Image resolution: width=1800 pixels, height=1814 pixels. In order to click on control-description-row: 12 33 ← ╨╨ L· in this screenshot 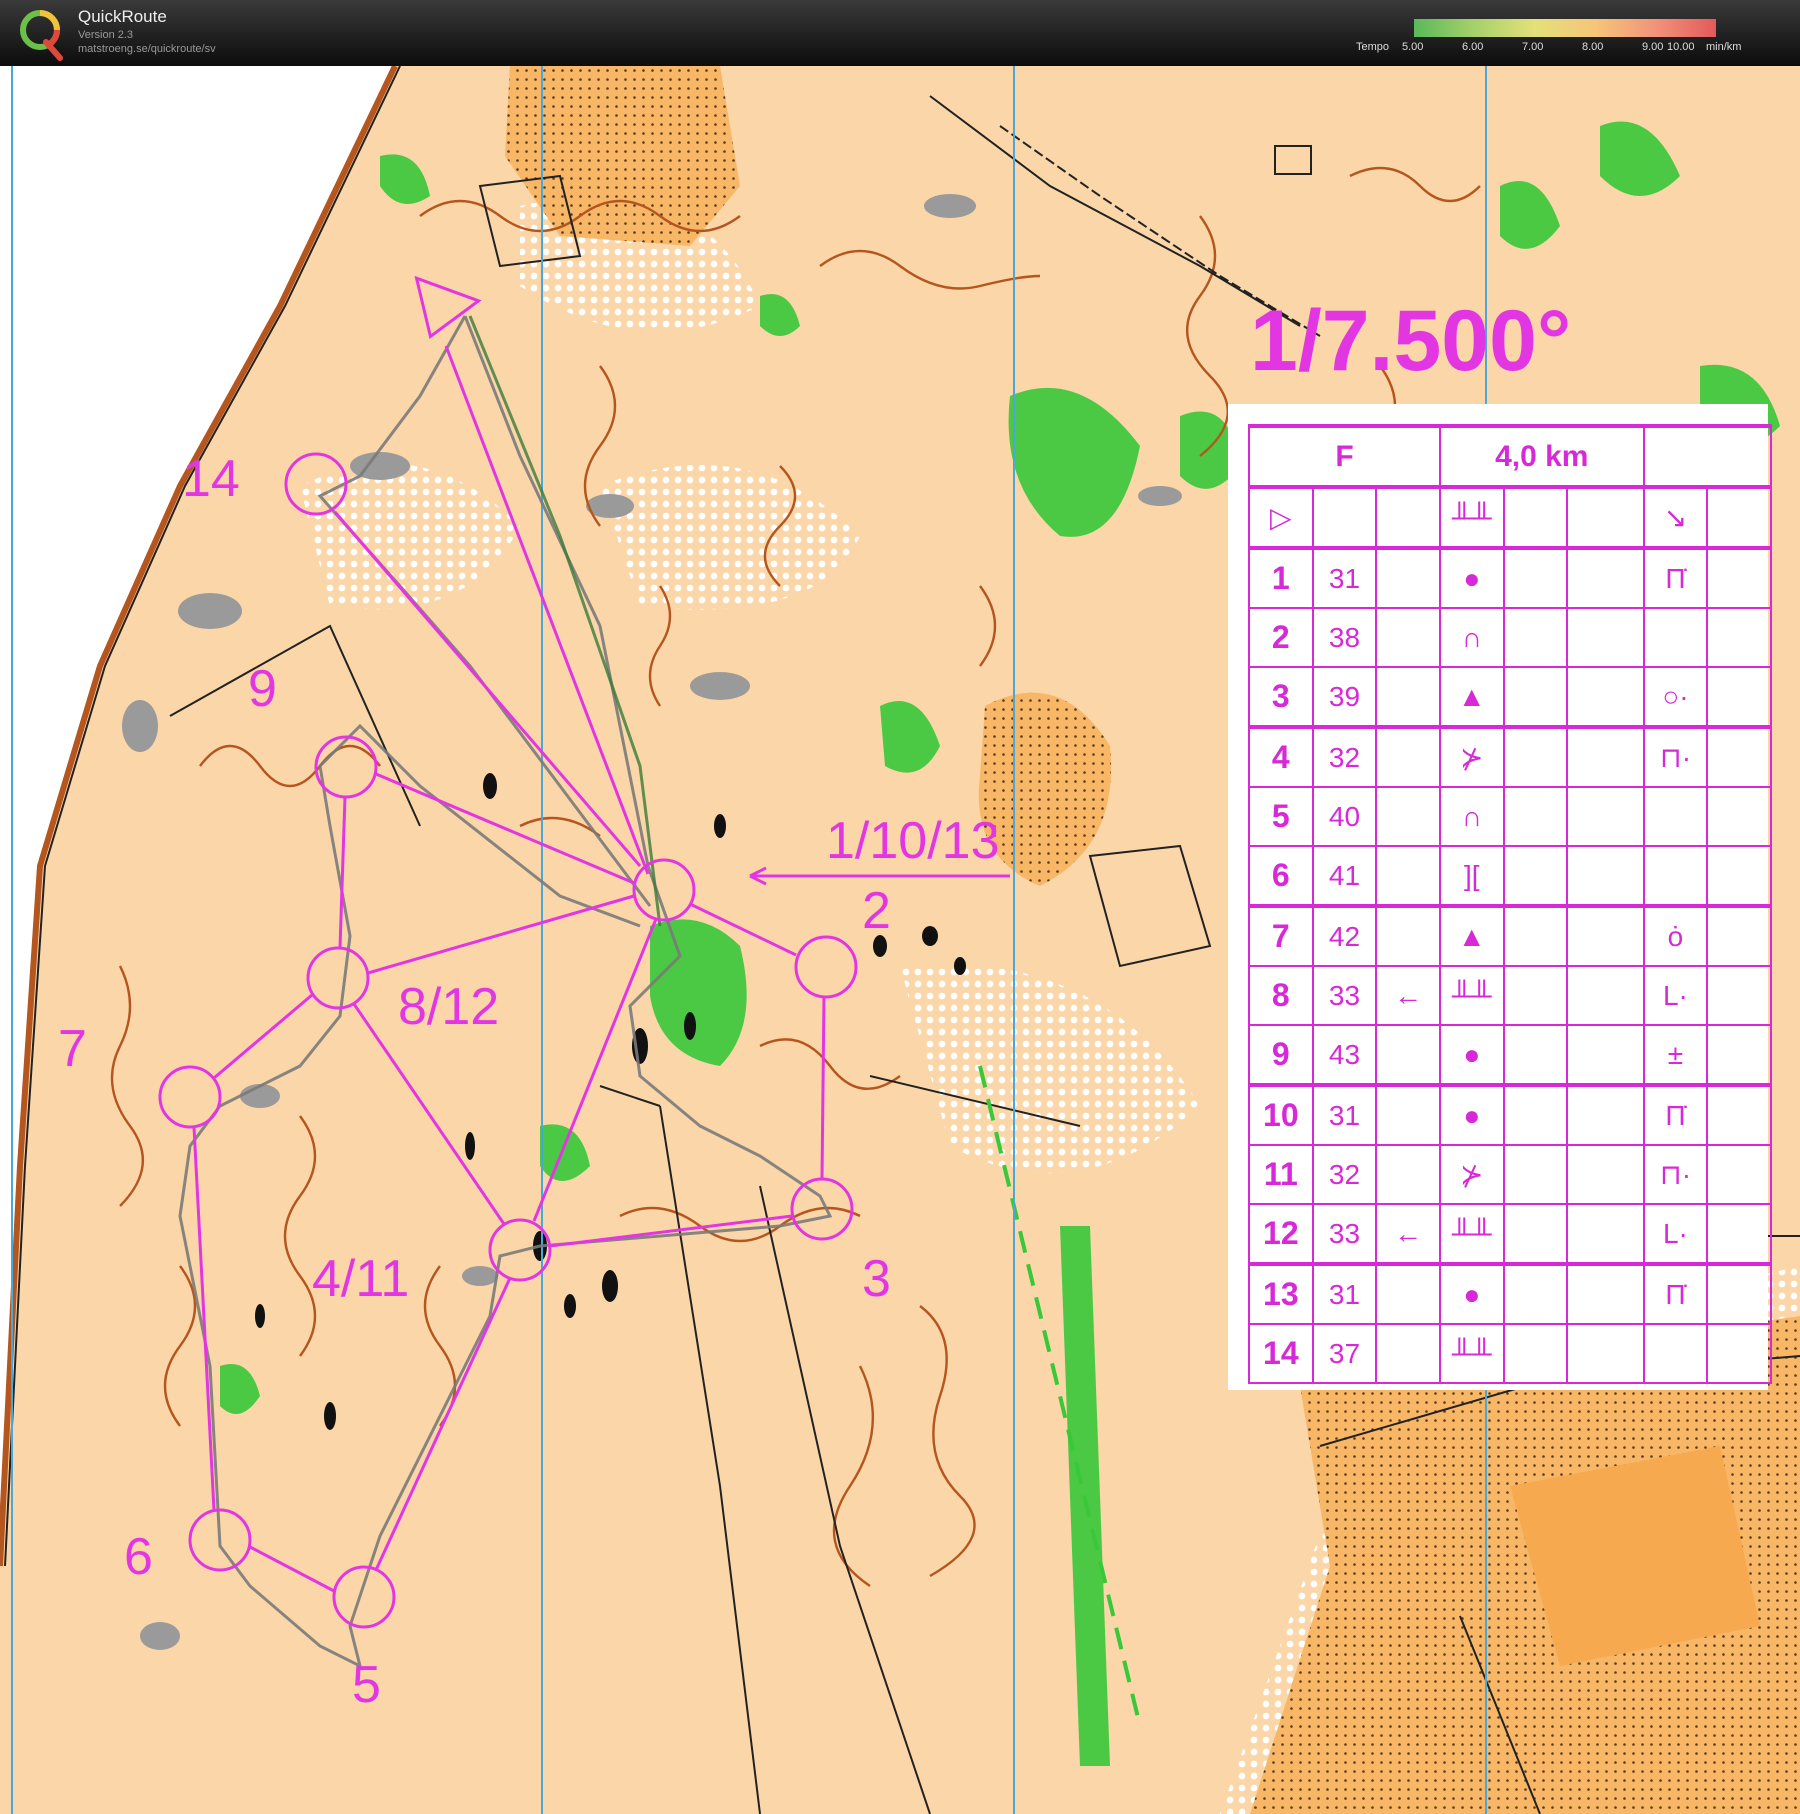, I will do `click(1510, 1234)`.